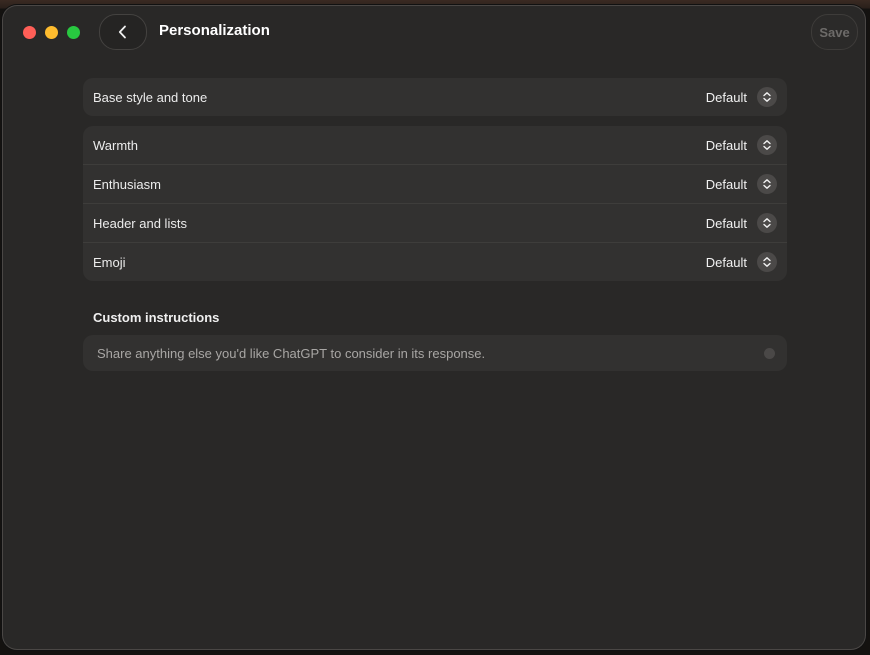 The height and width of the screenshot is (655, 870). Describe the element at coordinates (116, 145) in the screenshot. I see `warmth-label: Warmth` at that location.